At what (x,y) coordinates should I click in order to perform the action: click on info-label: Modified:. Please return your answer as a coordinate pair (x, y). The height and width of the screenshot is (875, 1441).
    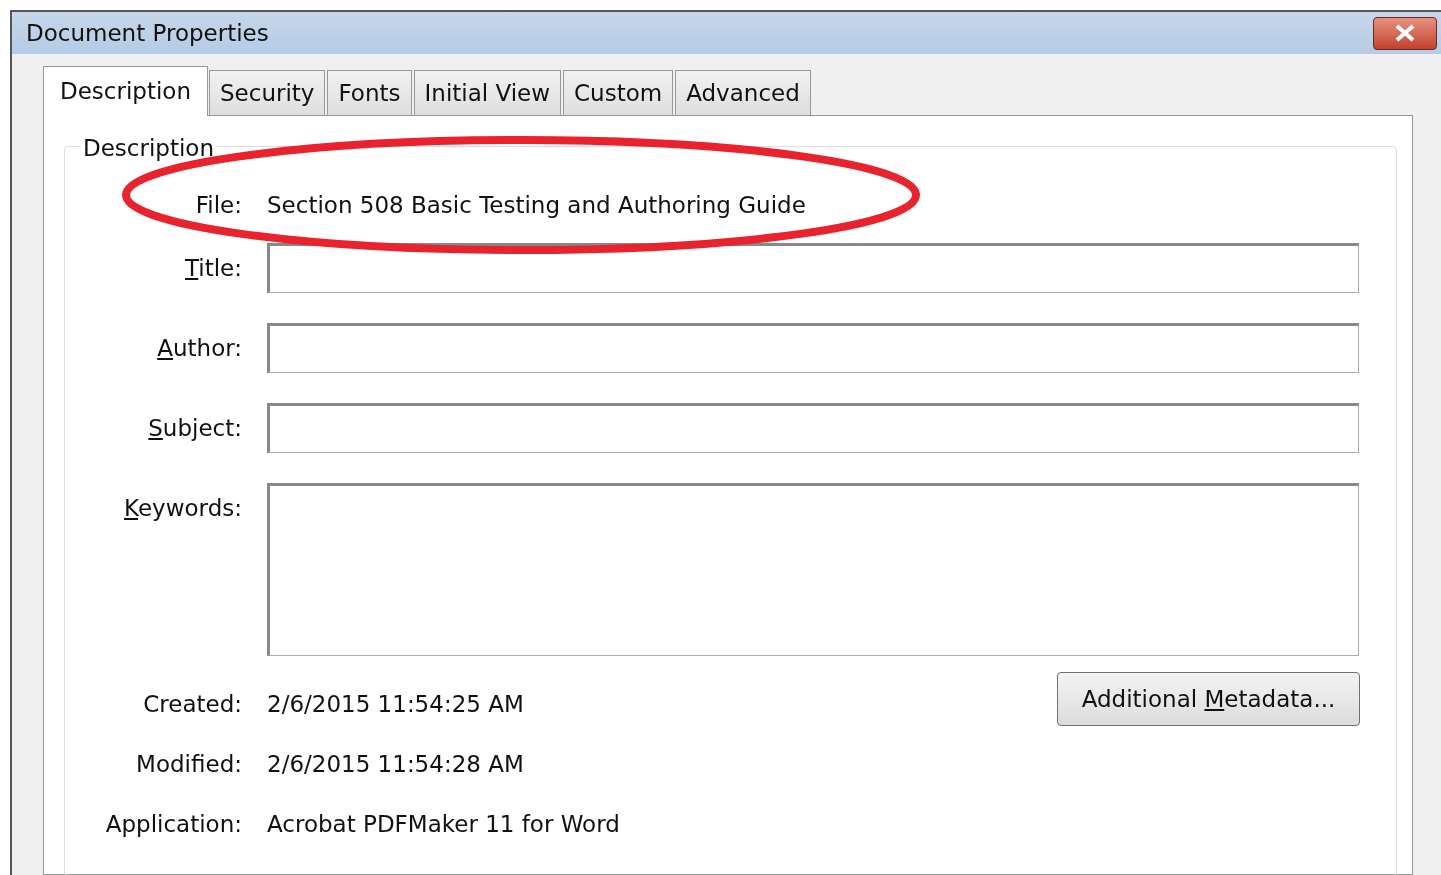
    Looking at the image, I should click on (188, 764).